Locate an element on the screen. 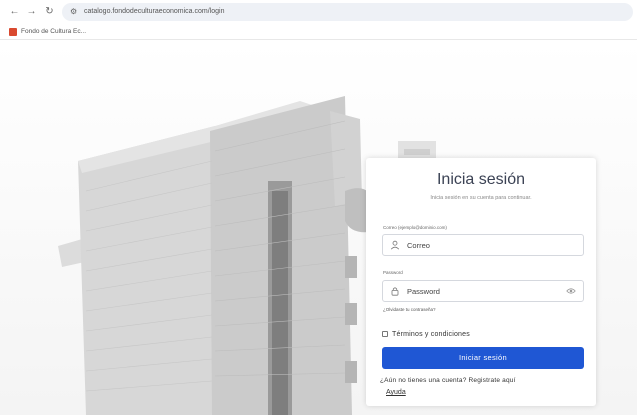  user-icon is located at coordinates (395, 245).